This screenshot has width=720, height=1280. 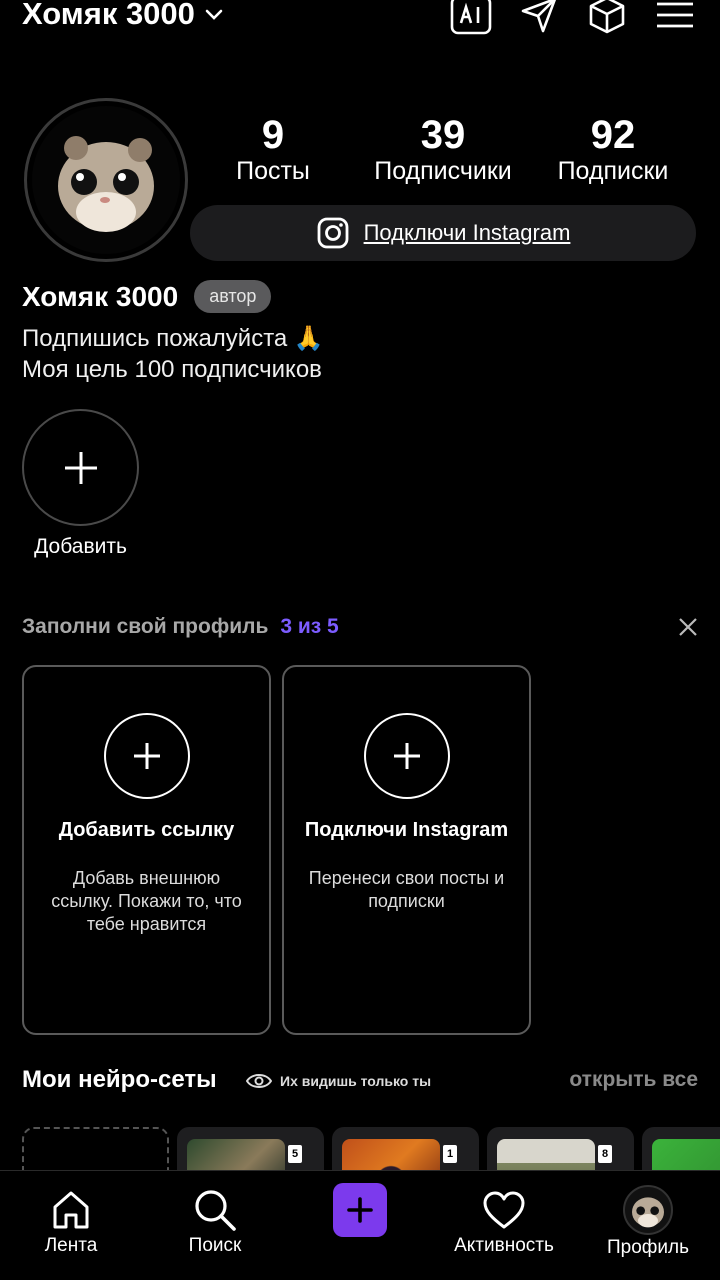 I want to click on connect-instagram-button: Подключи Instagram, so click(x=443, y=233).